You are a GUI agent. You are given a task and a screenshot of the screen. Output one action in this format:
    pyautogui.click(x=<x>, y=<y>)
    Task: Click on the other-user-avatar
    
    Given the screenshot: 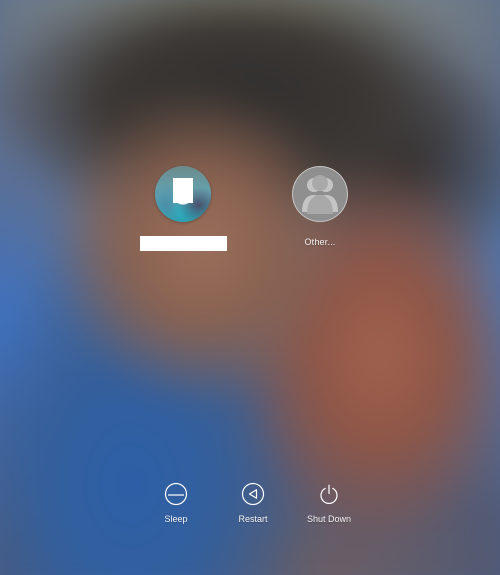 What is the action you would take?
    pyautogui.click(x=320, y=194)
    